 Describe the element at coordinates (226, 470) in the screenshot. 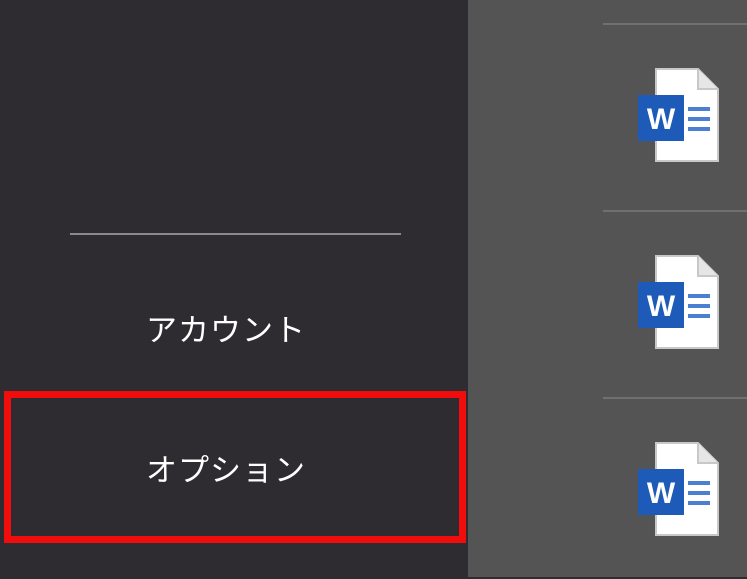

I see `sidebar-item-label: オプション` at that location.